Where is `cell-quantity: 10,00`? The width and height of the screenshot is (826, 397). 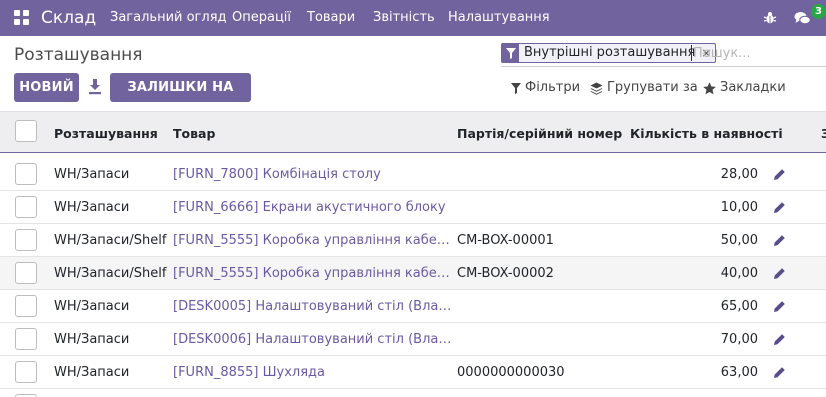 cell-quantity: 10,00 is located at coordinates (739, 207).